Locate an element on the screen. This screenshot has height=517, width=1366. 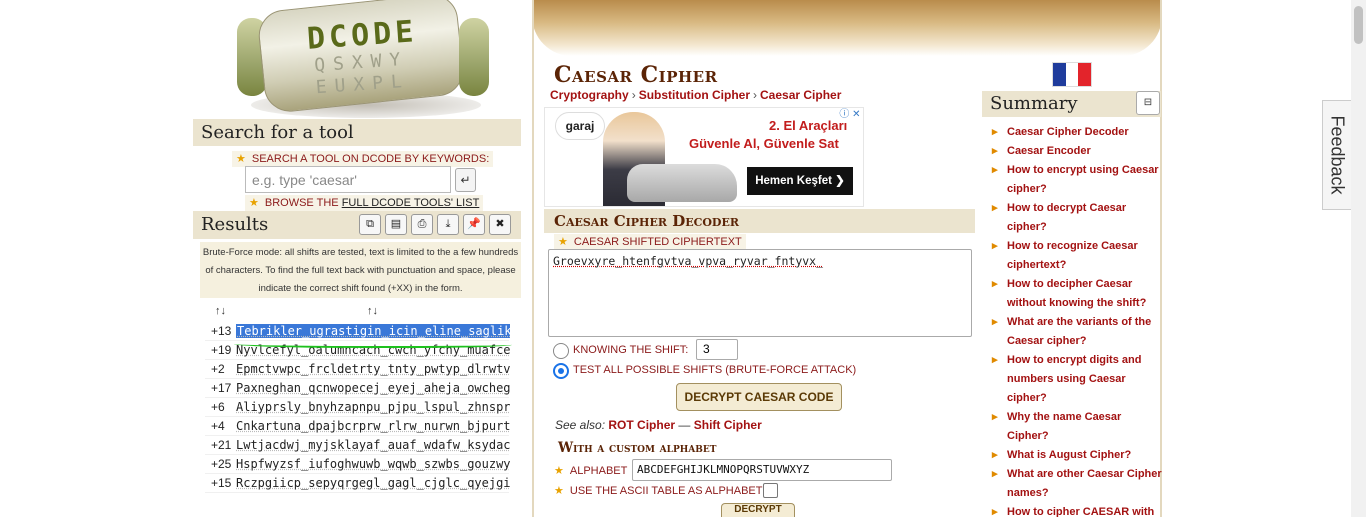
search-go-button: ↵ is located at coordinates (465, 180).